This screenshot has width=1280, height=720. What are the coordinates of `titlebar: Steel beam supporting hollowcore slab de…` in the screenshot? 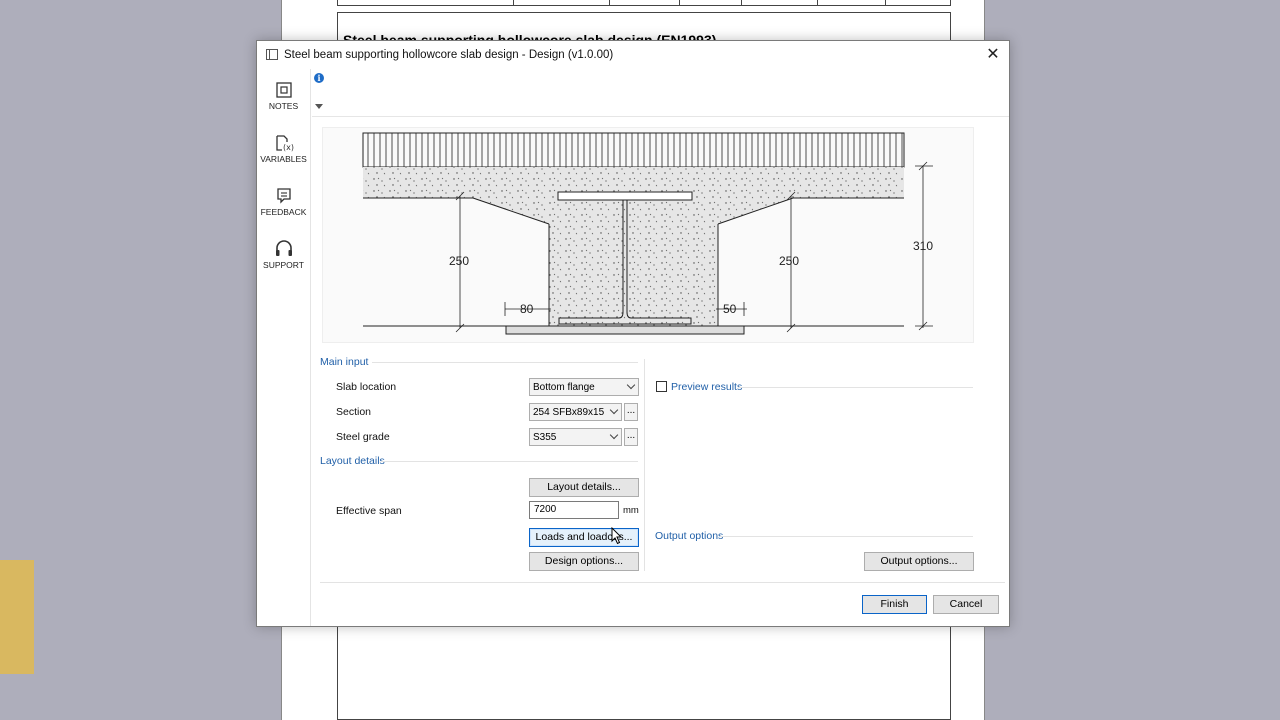 It's located at (633, 55).